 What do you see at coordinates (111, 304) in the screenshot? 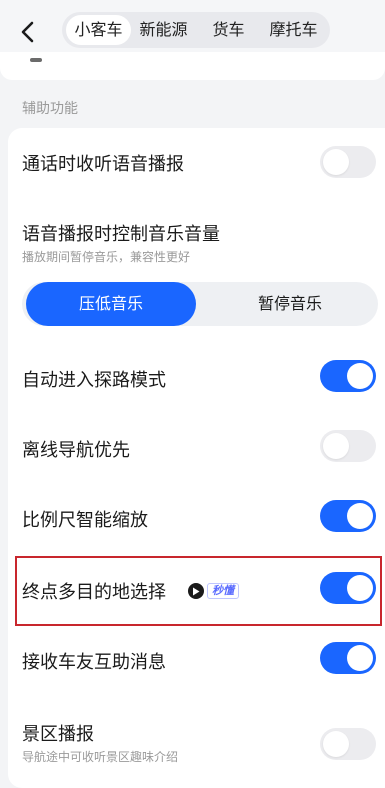
I see `lower-music-option: 压低音乐` at bounding box center [111, 304].